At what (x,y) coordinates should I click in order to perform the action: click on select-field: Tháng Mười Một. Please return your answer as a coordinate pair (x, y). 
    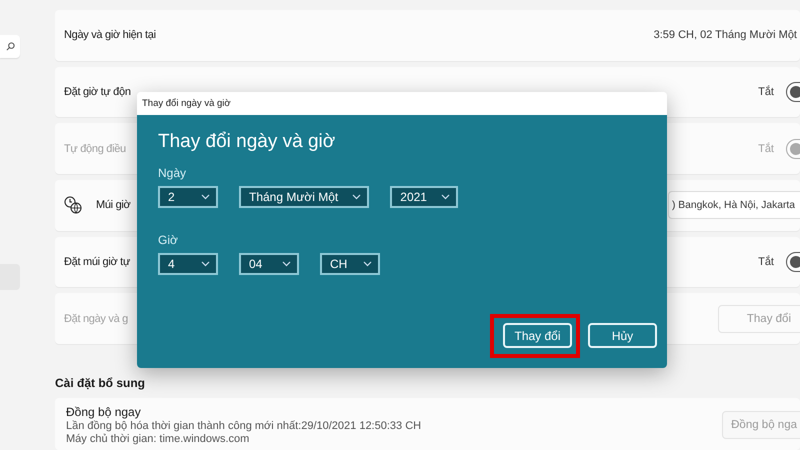
    Looking at the image, I should click on (304, 197).